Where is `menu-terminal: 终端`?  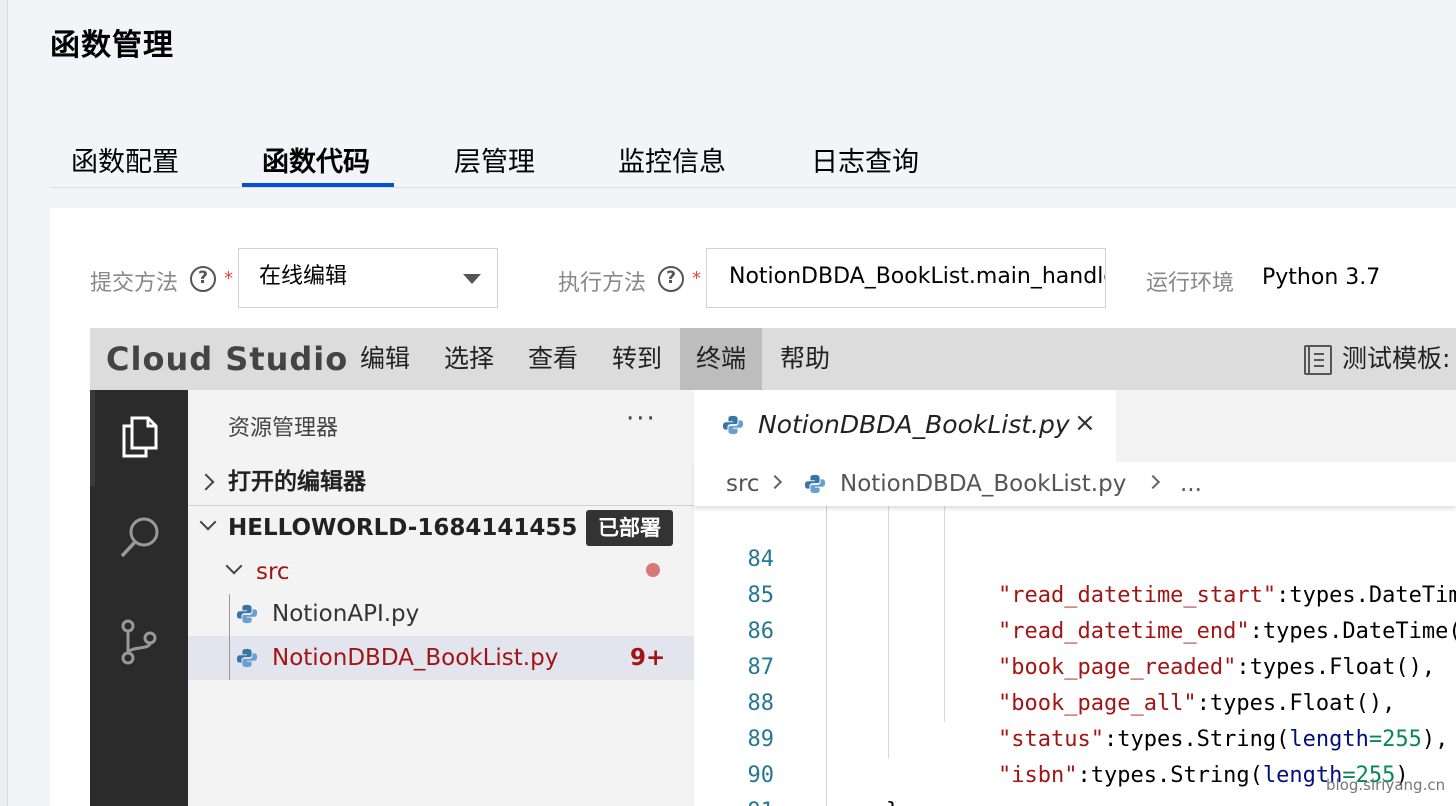 menu-terminal: 终端 is located at coordinates (721, 359).